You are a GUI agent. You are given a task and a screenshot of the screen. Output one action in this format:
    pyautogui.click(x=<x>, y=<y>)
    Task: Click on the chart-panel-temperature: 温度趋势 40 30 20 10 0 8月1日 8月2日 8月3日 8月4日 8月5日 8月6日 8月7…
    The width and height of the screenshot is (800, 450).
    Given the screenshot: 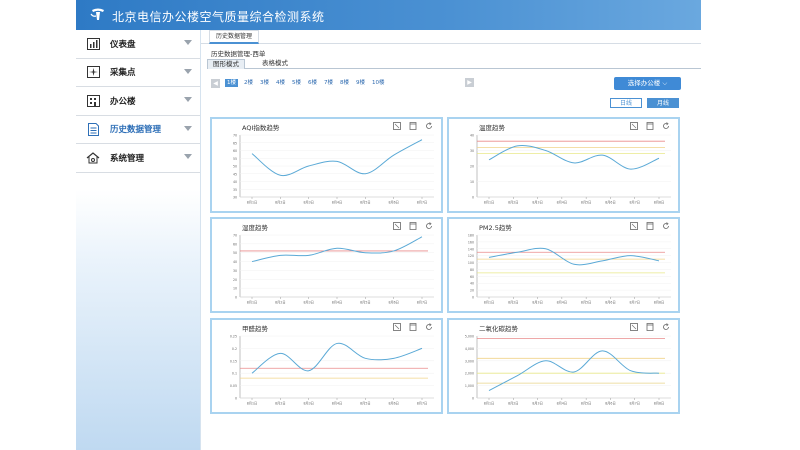 What is the action you would take?
    pyautogui.click(x=563, y=165)
    